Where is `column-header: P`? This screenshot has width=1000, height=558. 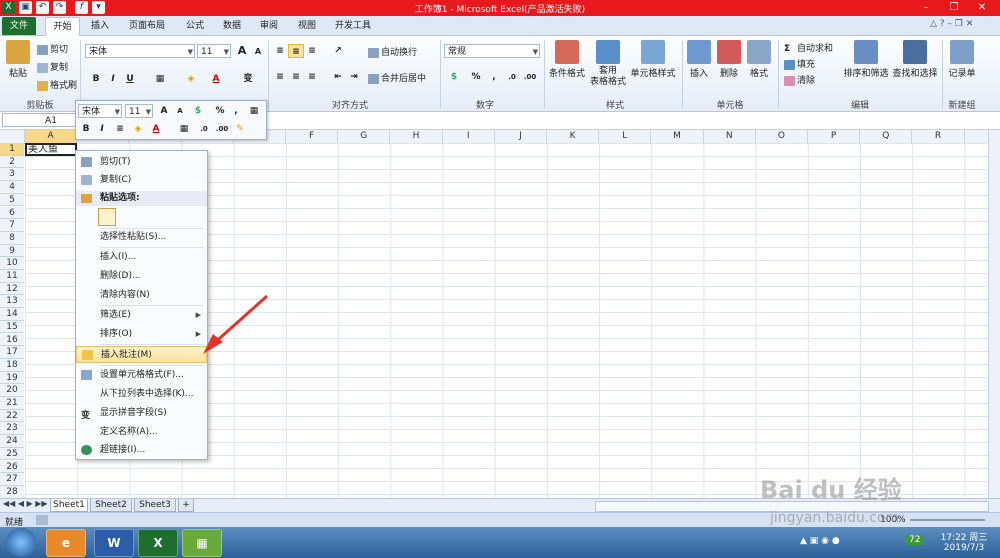 column-header: P is located at coordinates (834, 136).